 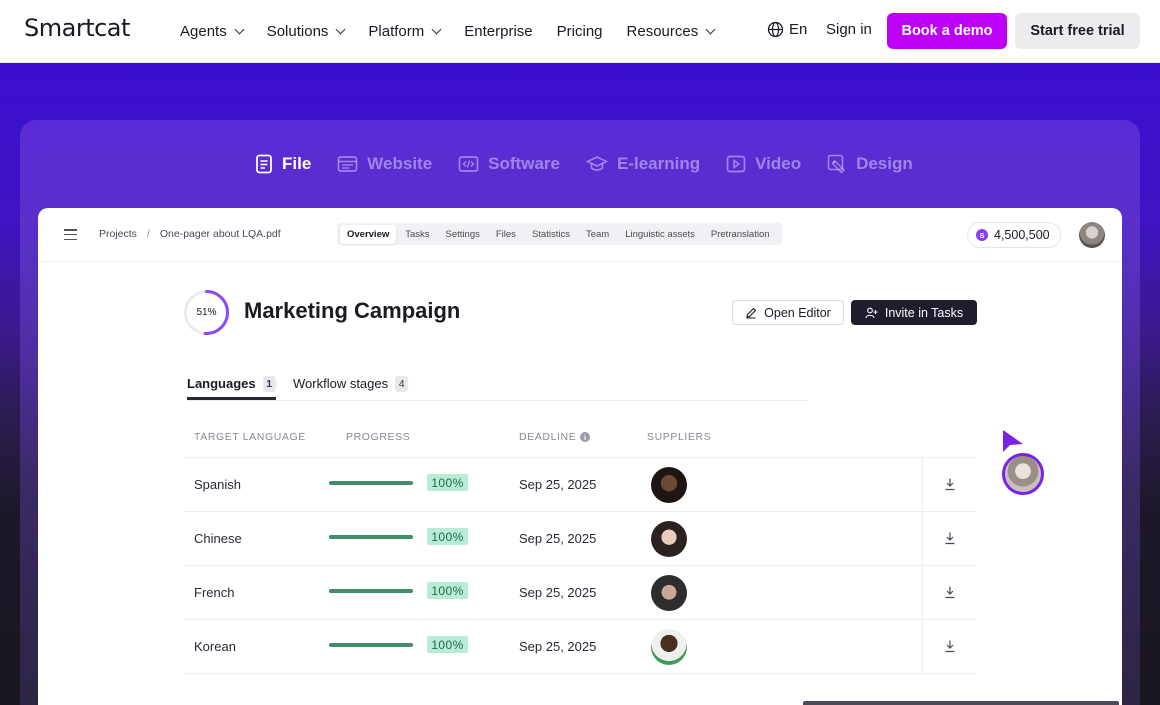 I want to click on table-row: Korean 100% Sep 25, 2025, so click(x=580, y=646).